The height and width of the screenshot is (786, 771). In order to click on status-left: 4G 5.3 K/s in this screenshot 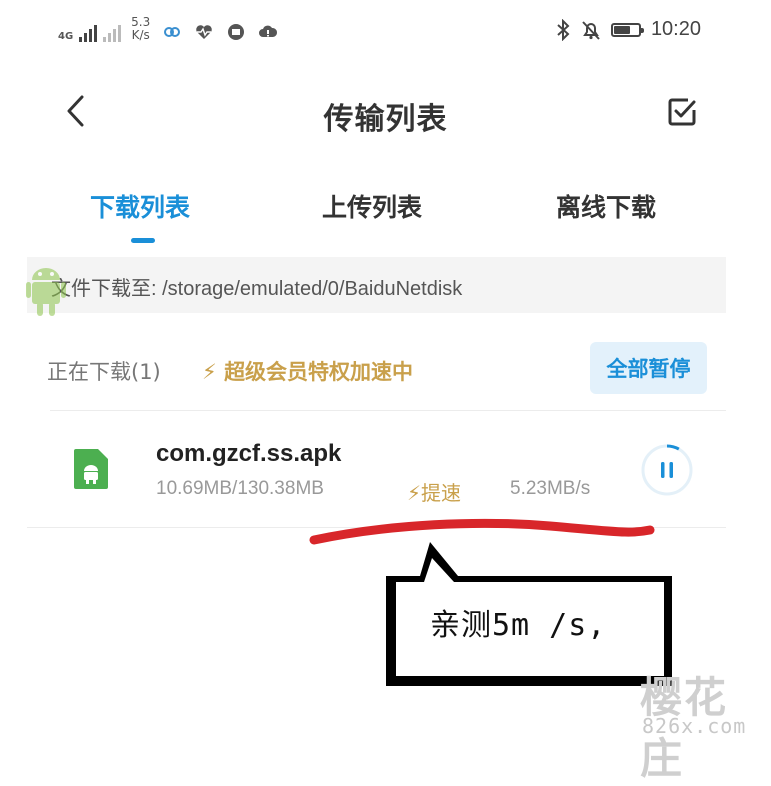, I will do `click(168, 29)`.